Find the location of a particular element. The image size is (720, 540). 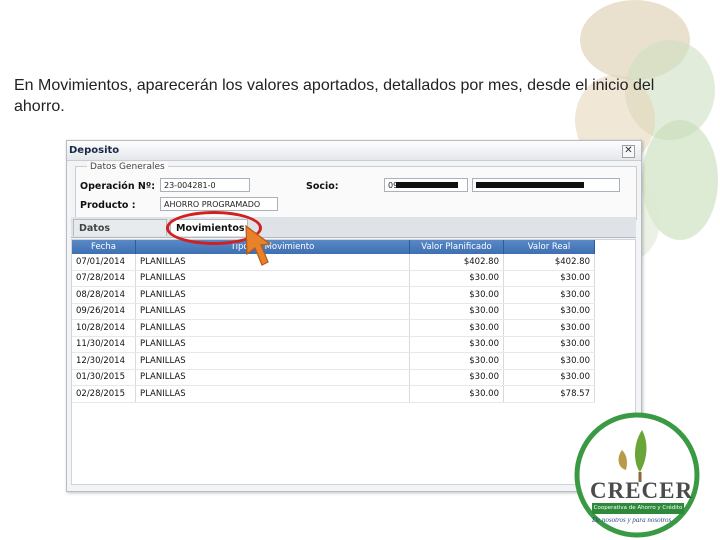

cell-real: $78.57 is located at coordinates (549, 394).